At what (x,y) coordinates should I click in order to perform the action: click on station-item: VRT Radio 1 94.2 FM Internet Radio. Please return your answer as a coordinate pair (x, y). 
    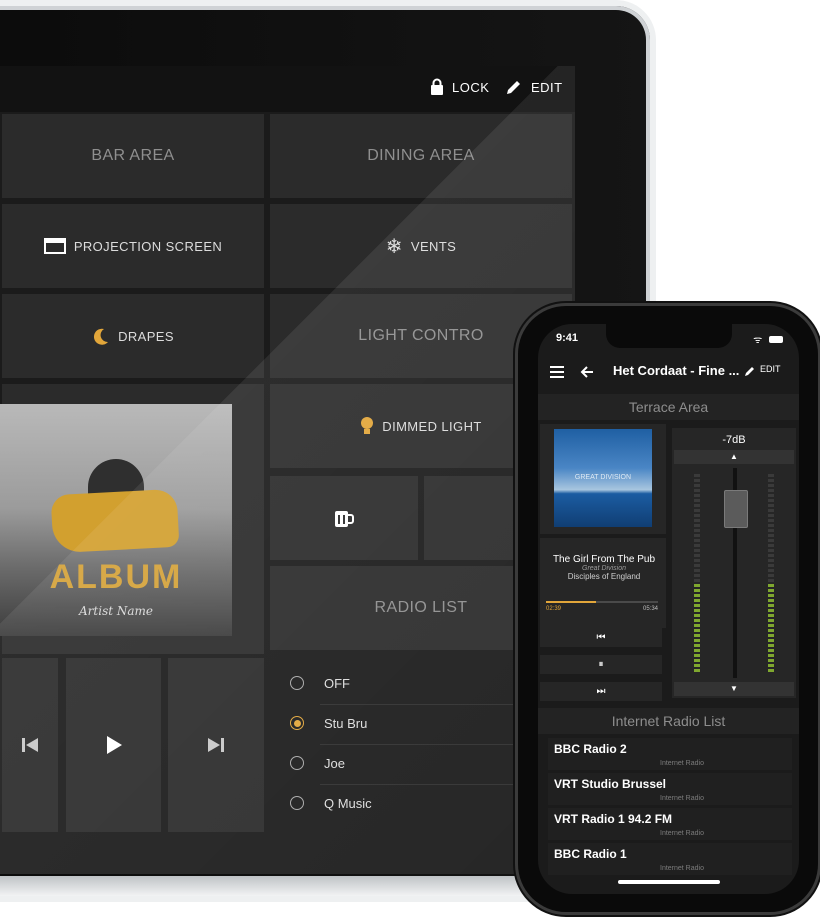
    Looking at the image, I should click on (670, 824).